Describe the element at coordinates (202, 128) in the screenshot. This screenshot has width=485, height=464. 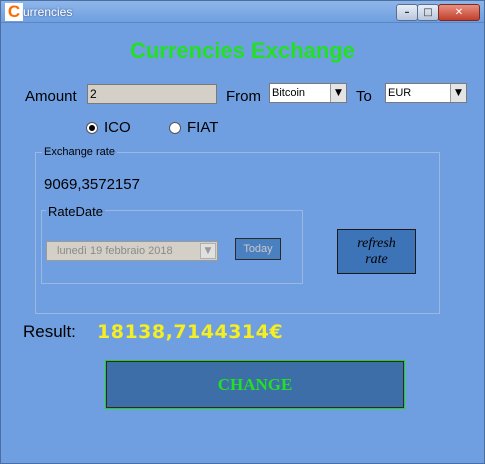
I see `fiat-radio-label: FIAT` at that location.